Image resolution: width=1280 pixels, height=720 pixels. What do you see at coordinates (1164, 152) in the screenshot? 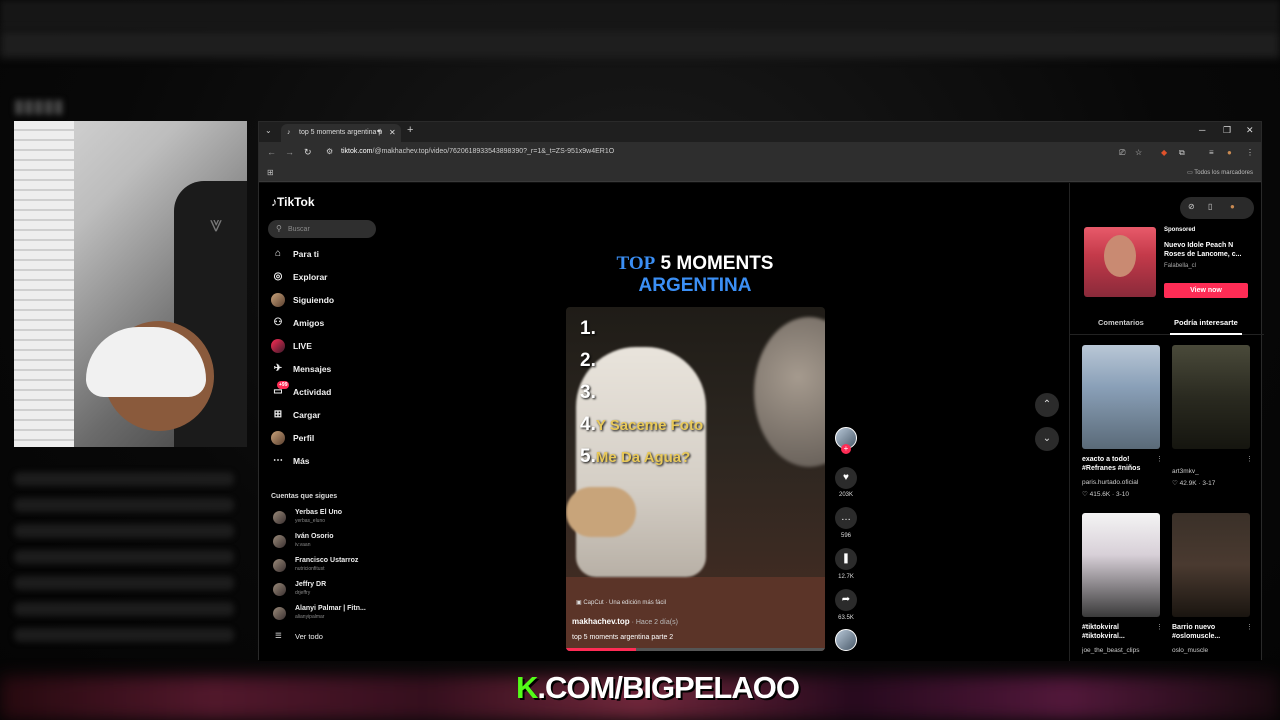
I see `extension-icon: ◆` at bounding box center [1164, 152].